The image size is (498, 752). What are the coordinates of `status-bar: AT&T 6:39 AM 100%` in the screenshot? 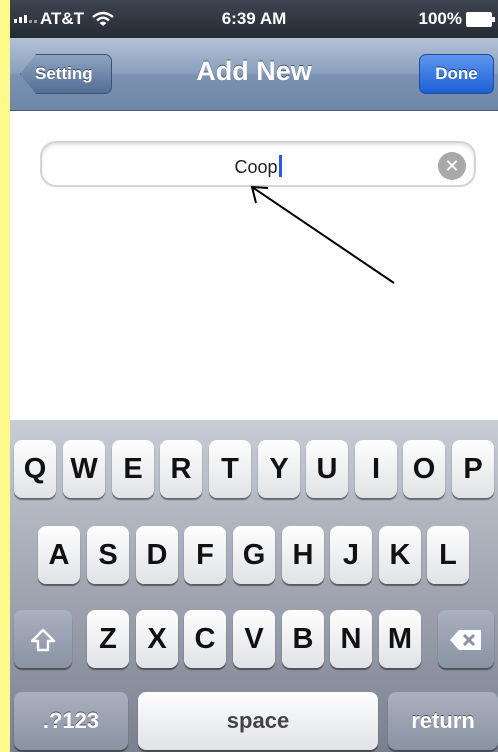 It's located at (254, 19).